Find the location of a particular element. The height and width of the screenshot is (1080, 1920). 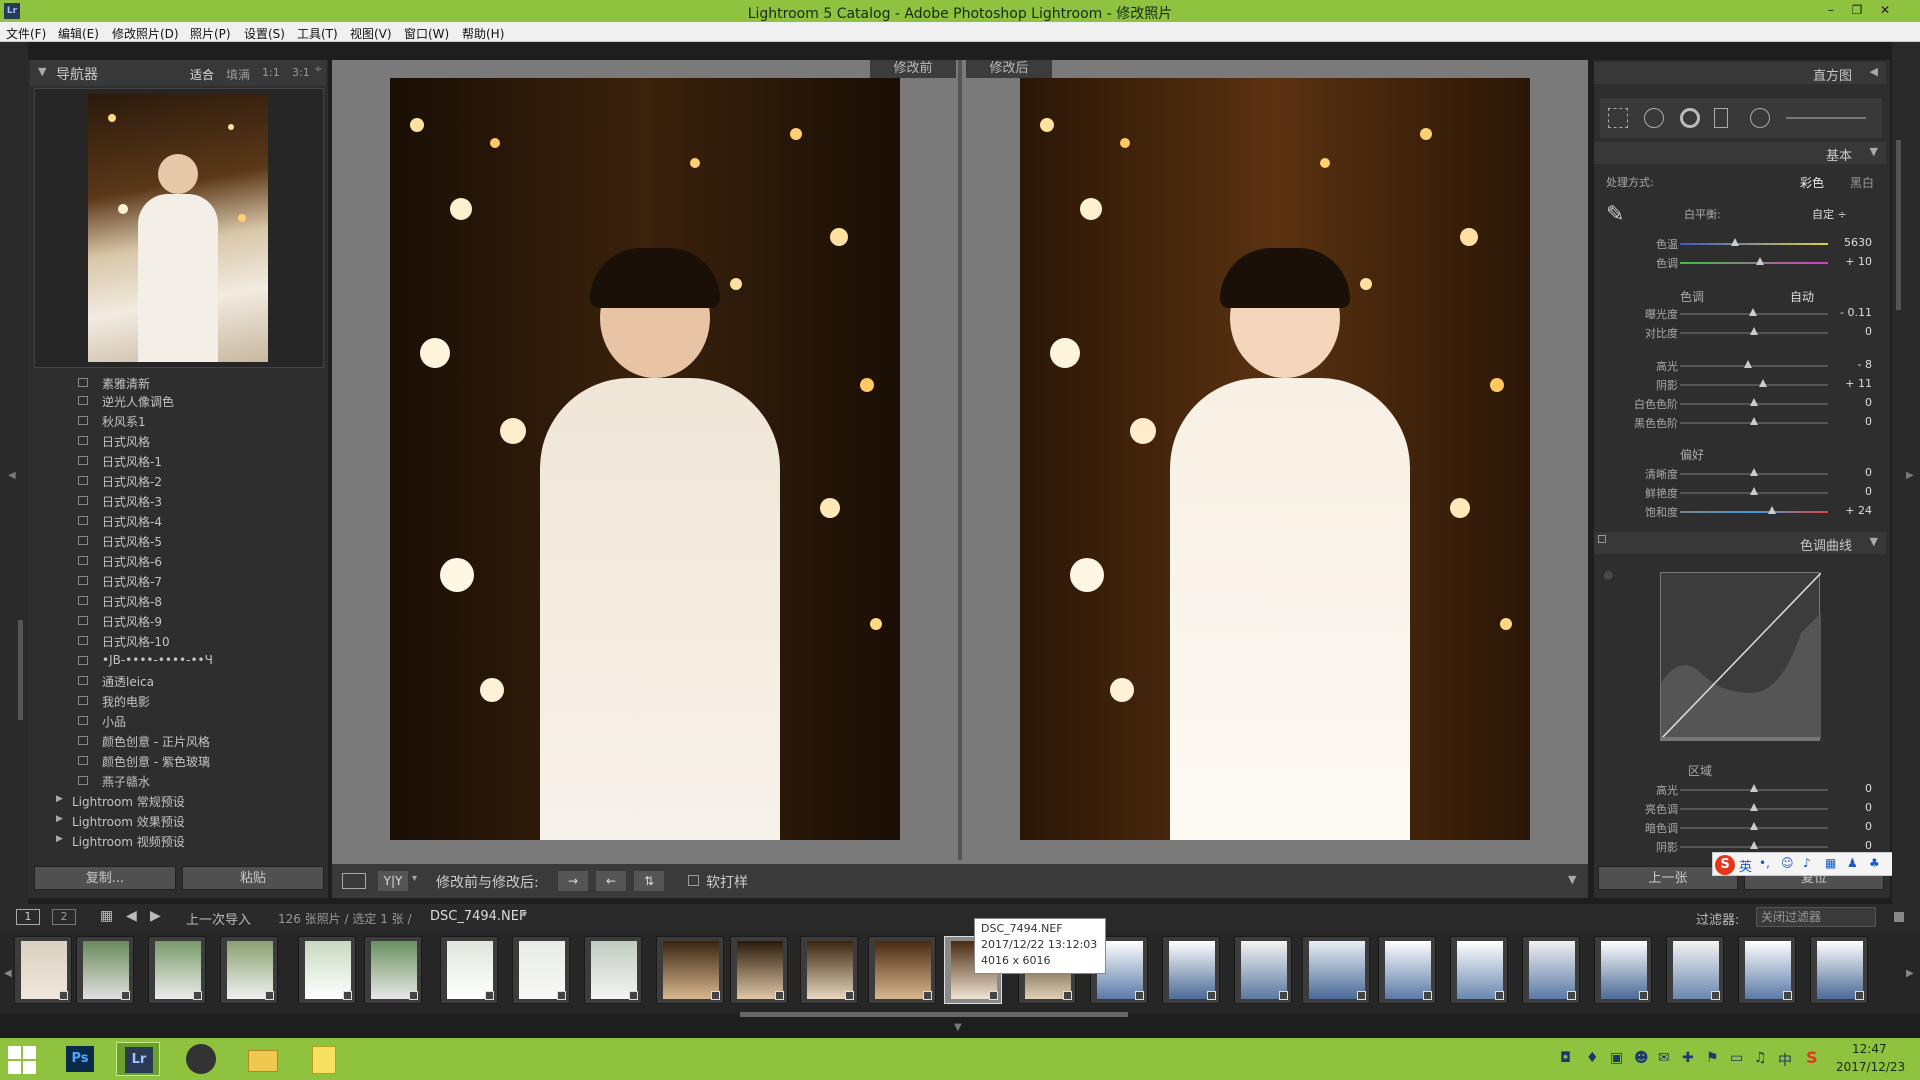

basic-header: 基本 ▼ is located at coordinates (1740, 153).